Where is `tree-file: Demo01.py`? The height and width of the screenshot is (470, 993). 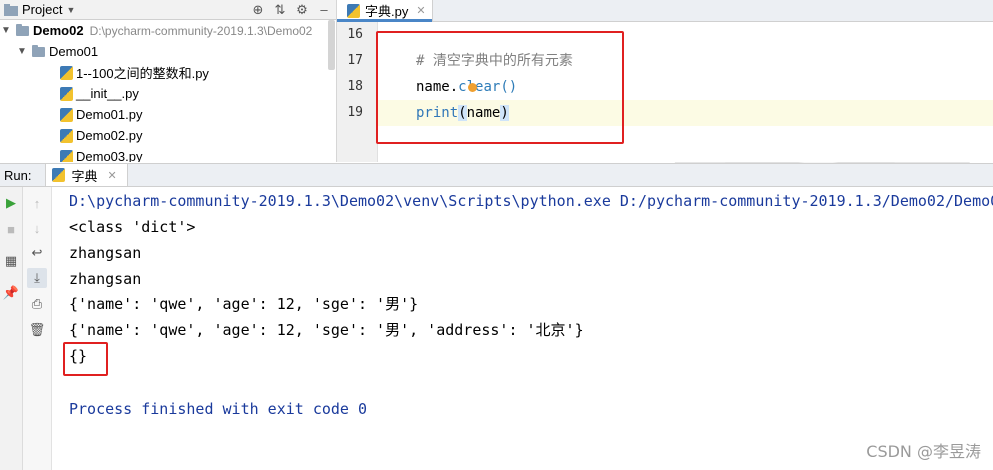 tree-file: Demo01.py is located at coordinates (168, 114).